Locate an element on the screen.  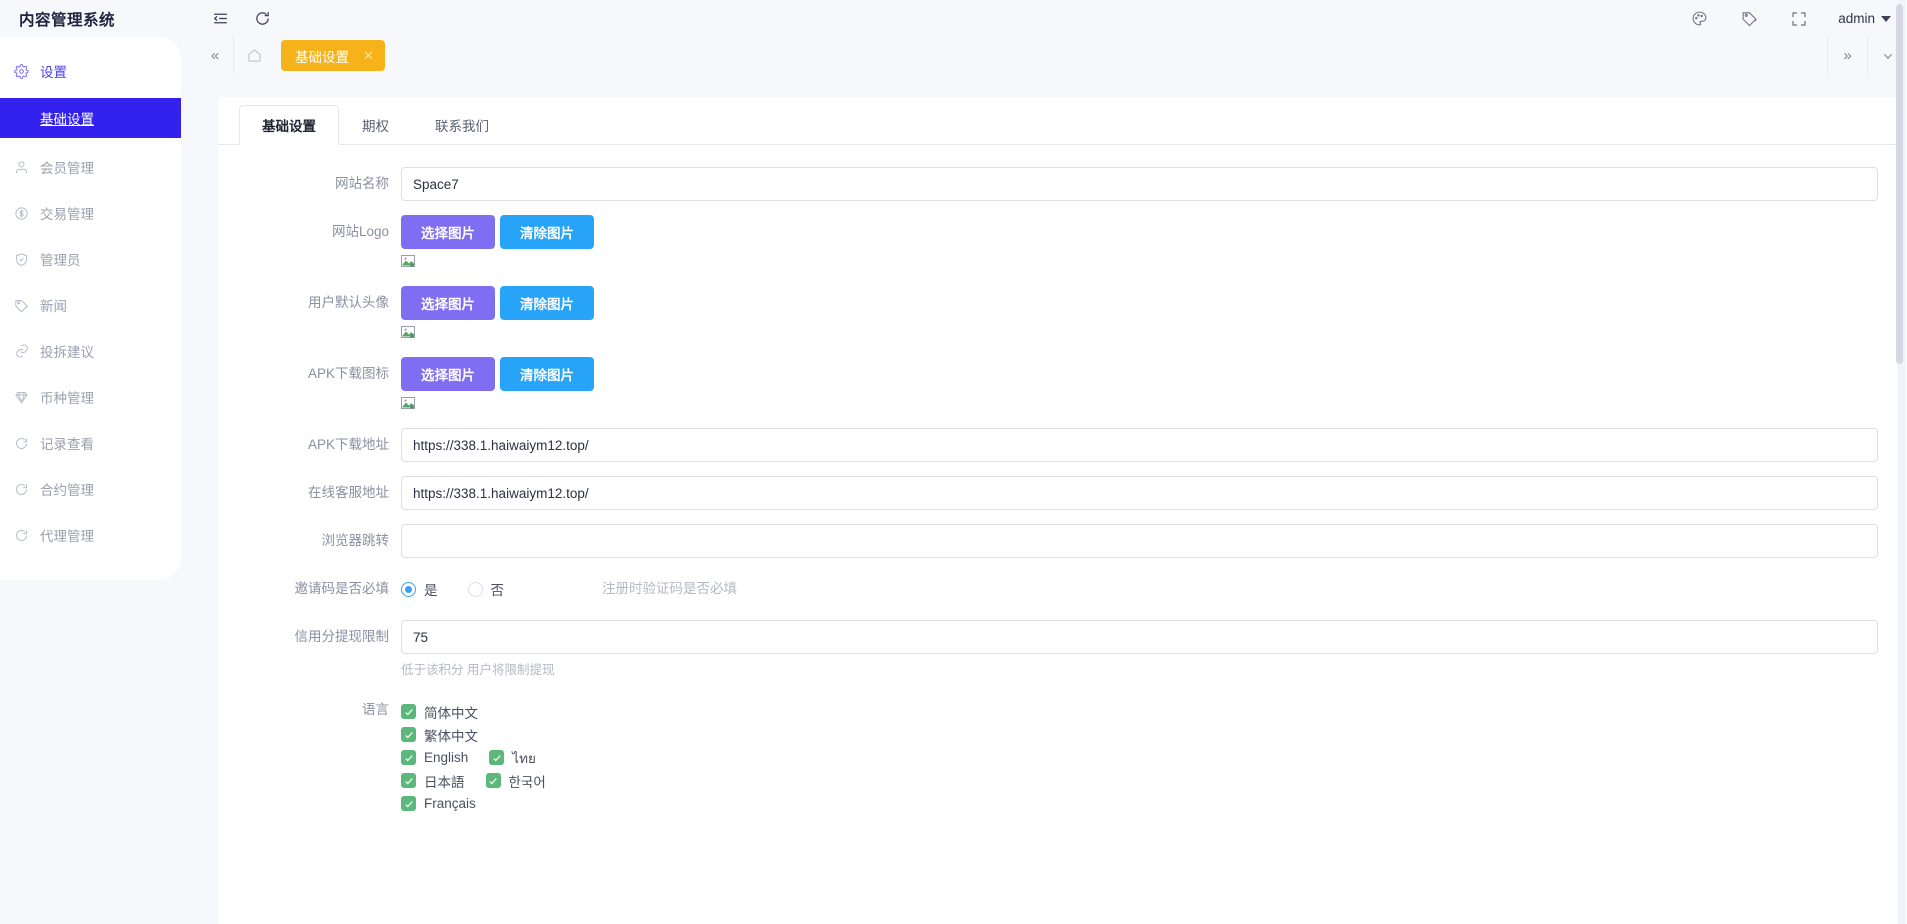
header-right-controls: admin is located at coordinates (1797, 19).